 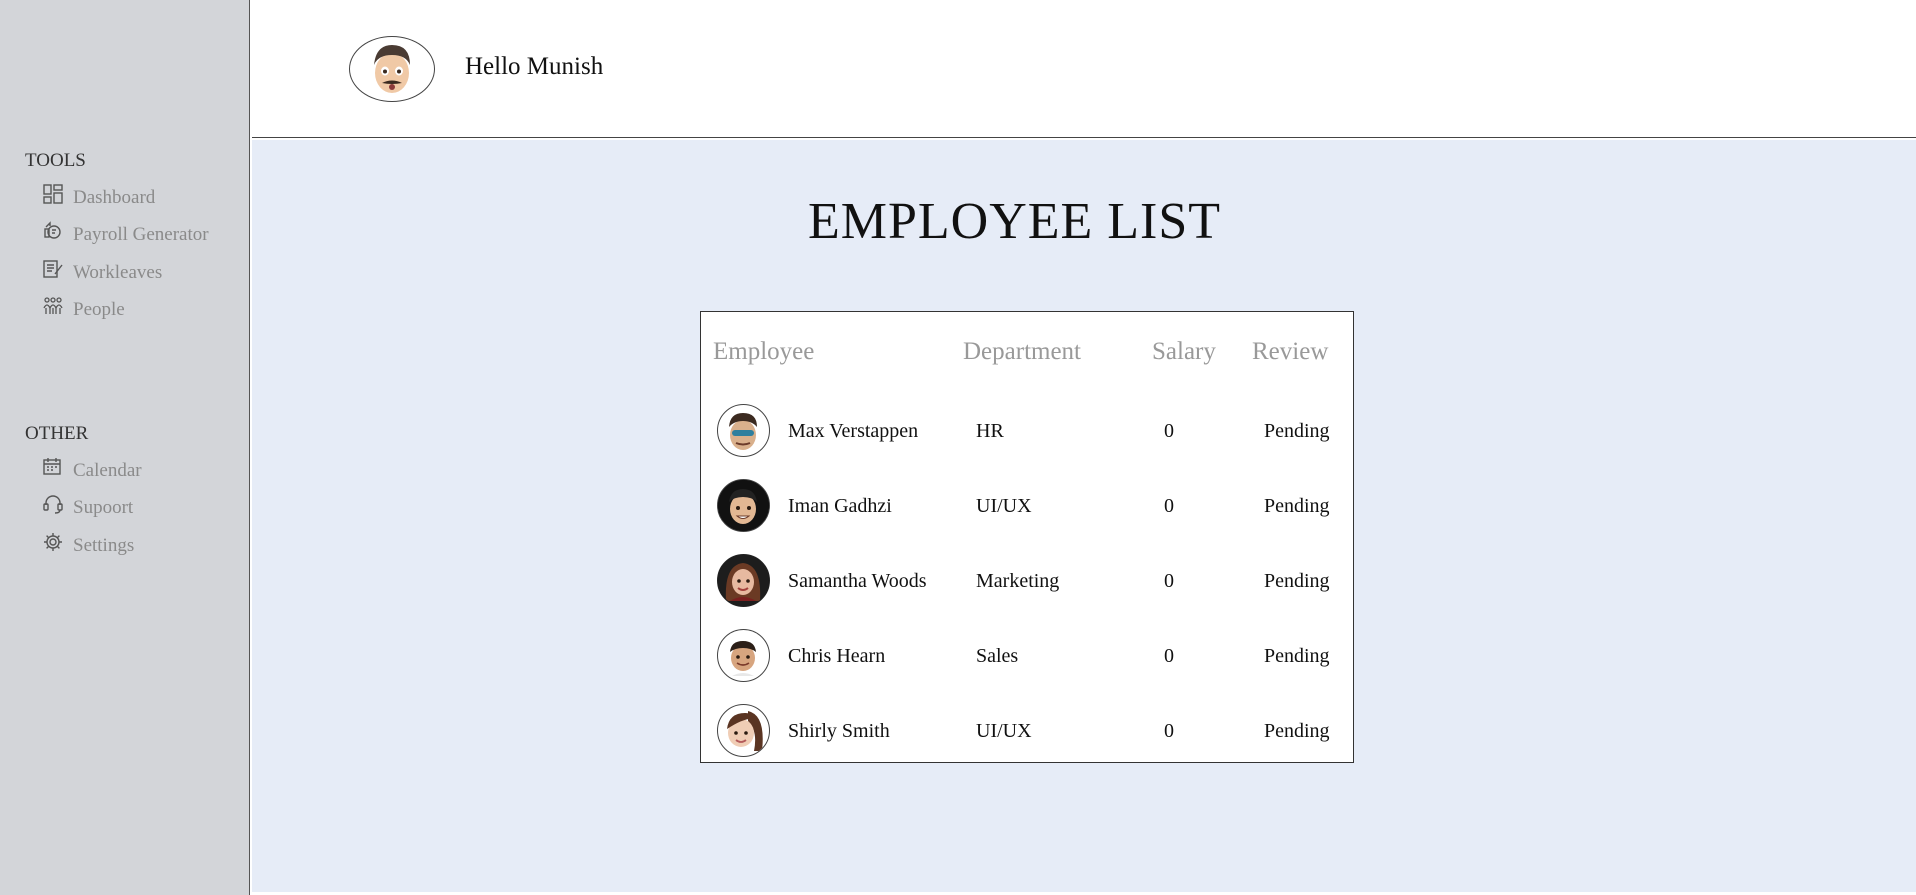 I want to click on sidebar-item-support: Supoort, so click(x=88, y=507).